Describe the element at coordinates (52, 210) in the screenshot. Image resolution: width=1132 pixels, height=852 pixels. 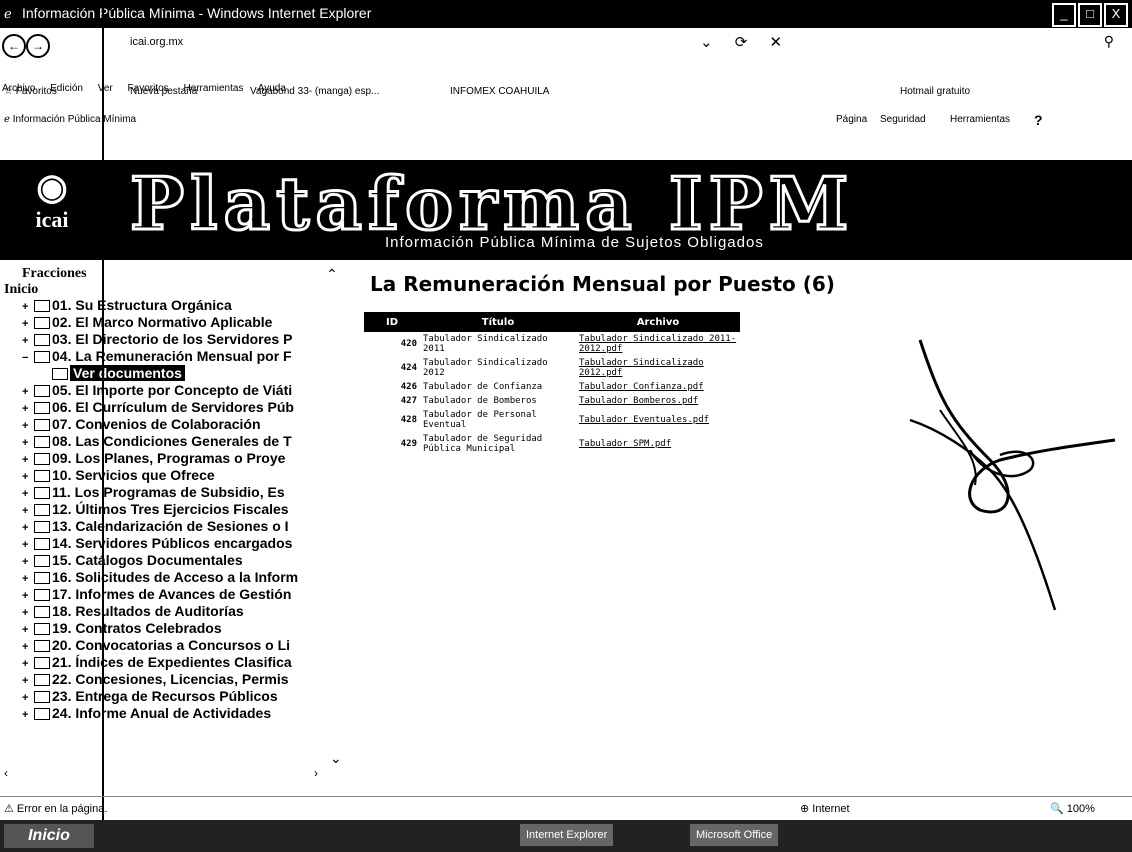
I see `icai-logo: ◉ icai` at that location.